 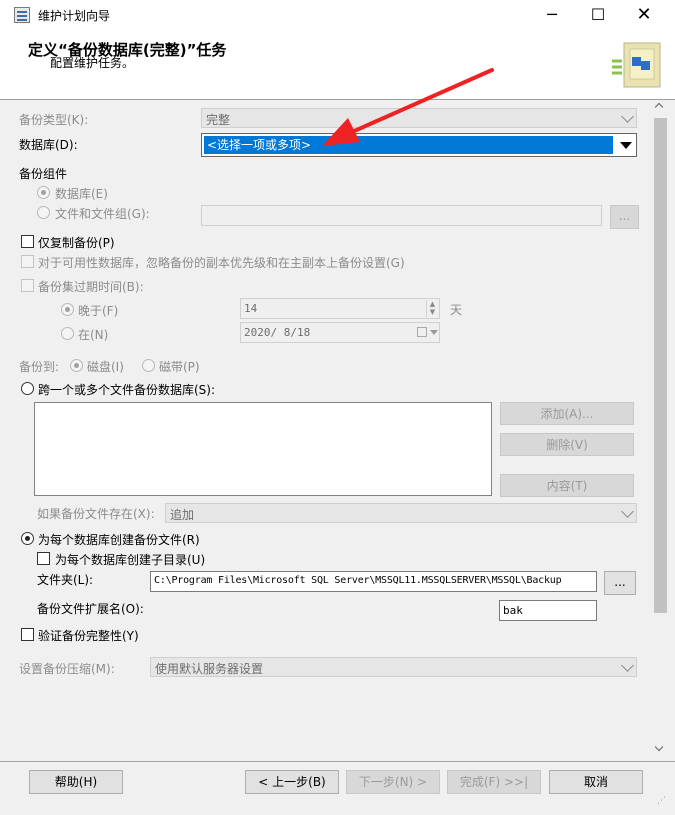 What do you see at coordinates (401, 513) in the screenshot?
I see `if-exists-select: 追加` at bounding box center [401, 513].